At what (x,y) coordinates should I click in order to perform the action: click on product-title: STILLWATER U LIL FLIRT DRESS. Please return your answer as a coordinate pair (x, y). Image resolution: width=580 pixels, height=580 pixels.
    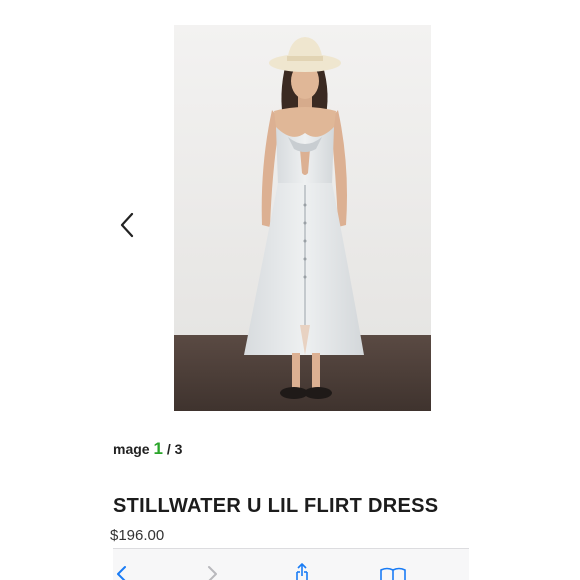
    Looking at the image, I should click on (276, 506).